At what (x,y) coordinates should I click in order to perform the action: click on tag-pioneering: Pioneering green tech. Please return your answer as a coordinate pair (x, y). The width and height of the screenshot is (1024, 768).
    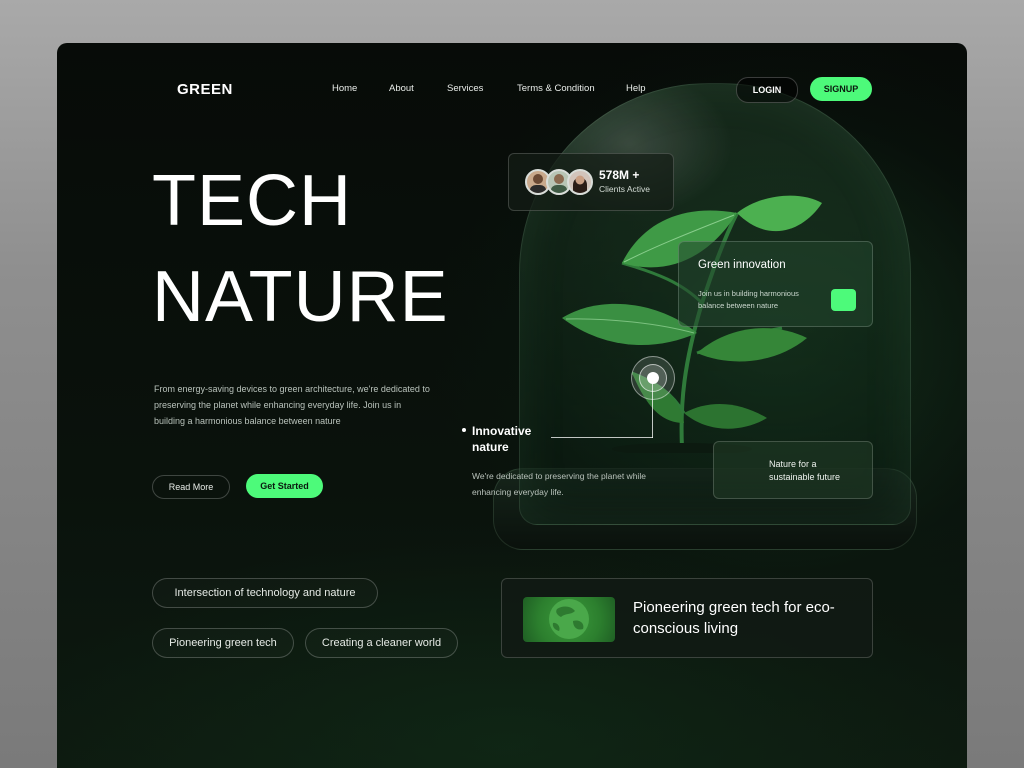
    Looking at the image, I should click on (223, 643).